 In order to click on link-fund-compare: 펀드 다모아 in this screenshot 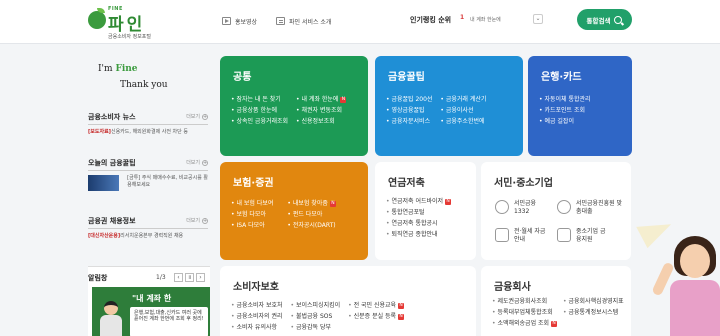, I will do `click(311, 214)`.